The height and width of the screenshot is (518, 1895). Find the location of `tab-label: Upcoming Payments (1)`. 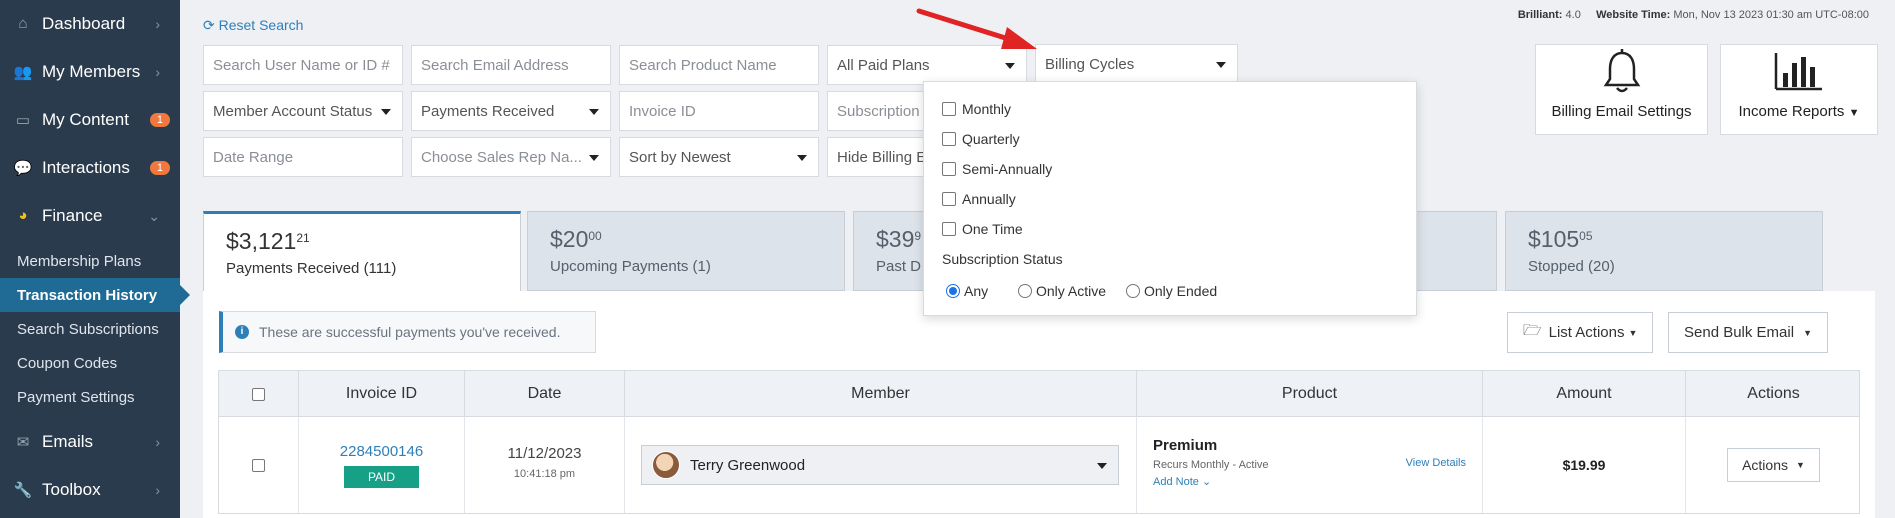

tab-label: Upcoming Payments (1) is located at coordinates (630, 266).